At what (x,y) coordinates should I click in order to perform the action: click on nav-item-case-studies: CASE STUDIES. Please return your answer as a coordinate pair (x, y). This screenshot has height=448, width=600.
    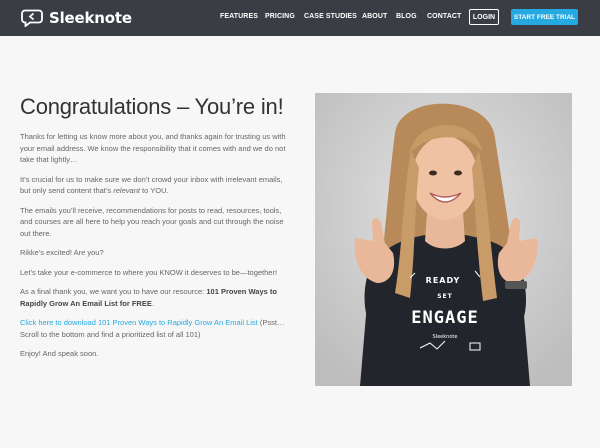
    Looking at the image, I should click on (330, 16).